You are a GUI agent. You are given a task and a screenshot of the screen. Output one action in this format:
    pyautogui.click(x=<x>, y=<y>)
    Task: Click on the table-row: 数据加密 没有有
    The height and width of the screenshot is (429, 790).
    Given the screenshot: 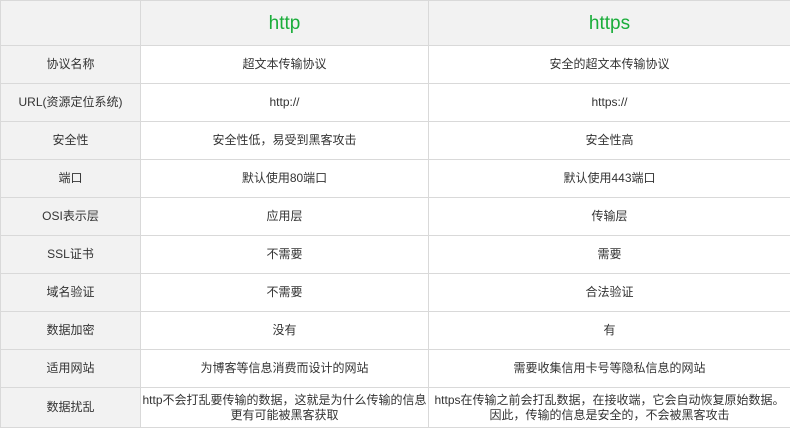 What is the action you would take?
    pyautogui.click(x=395, y=330)
    